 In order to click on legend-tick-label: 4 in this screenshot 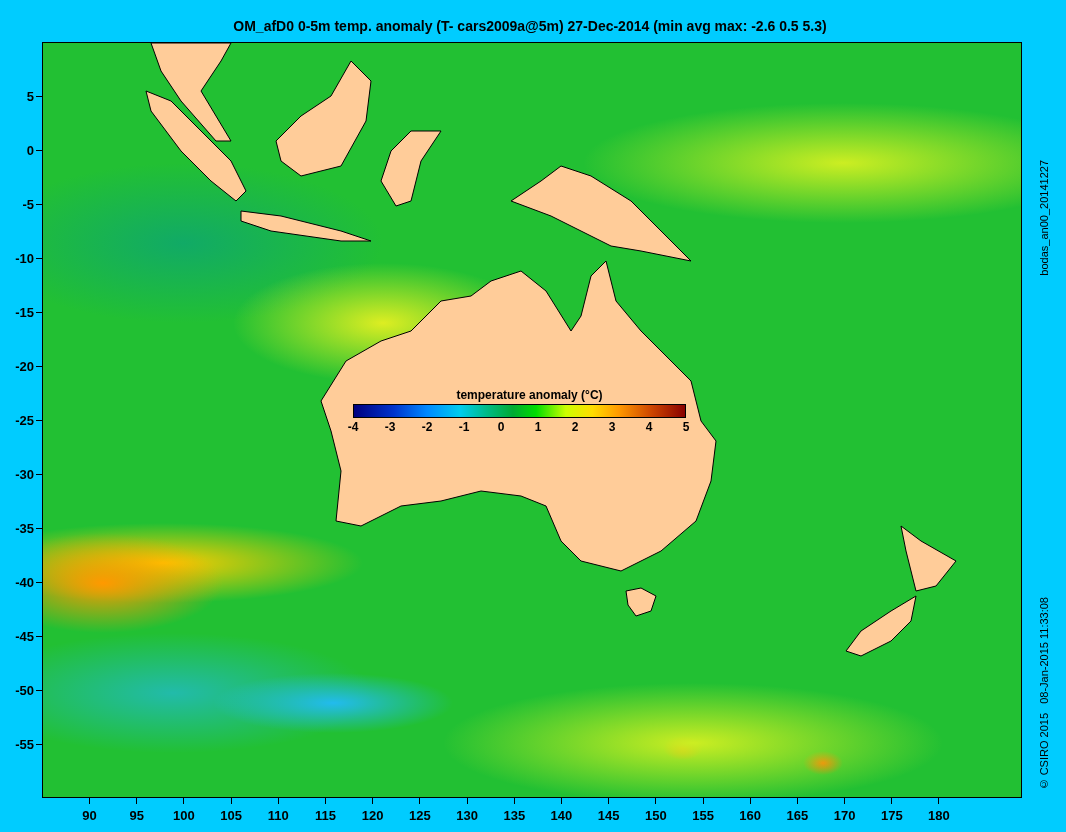, I will do `click(649, 427)`.